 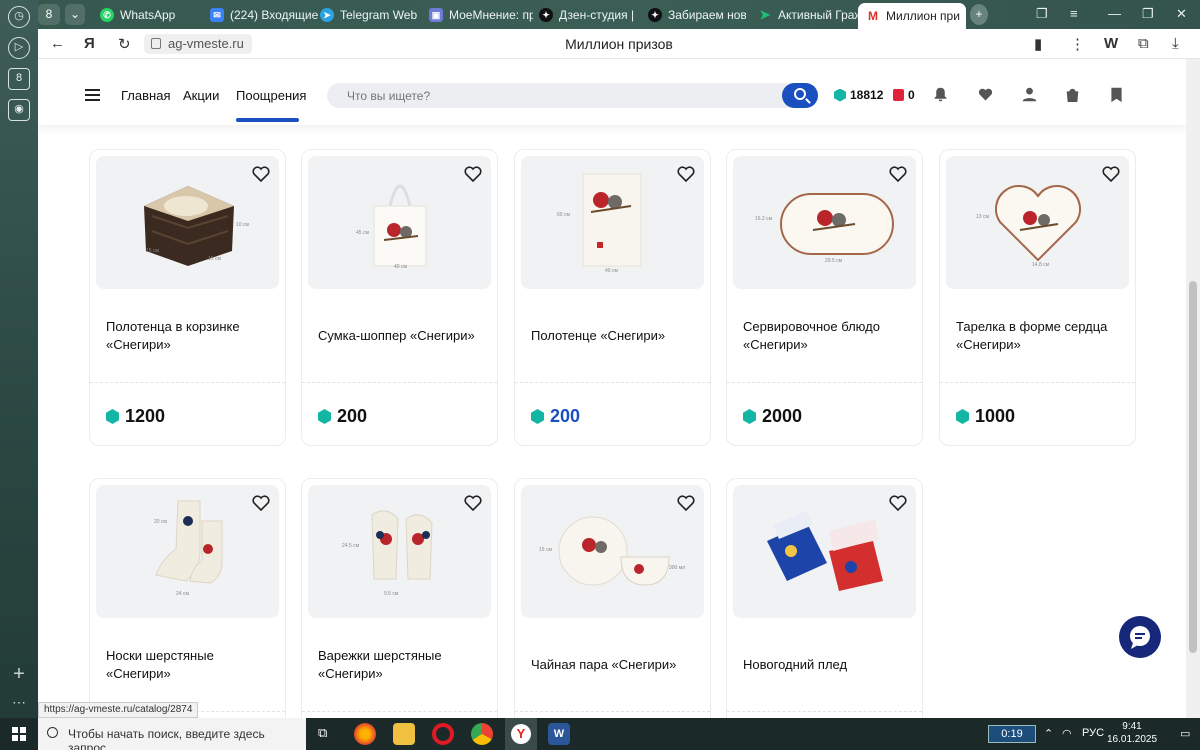 What do you see at coordinates (559, 734) in the screenshot?
I see `word-icon: W` at bounding box center [559, 734].